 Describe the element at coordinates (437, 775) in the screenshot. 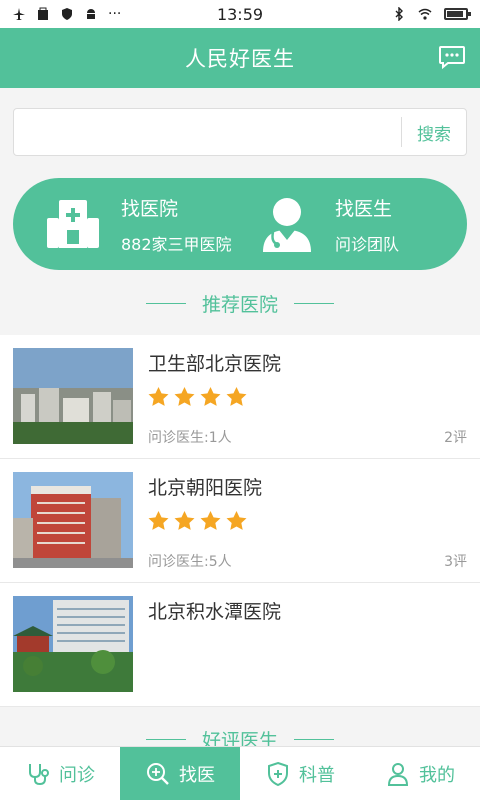

I see `tab-profile-label: 我的` at that location.